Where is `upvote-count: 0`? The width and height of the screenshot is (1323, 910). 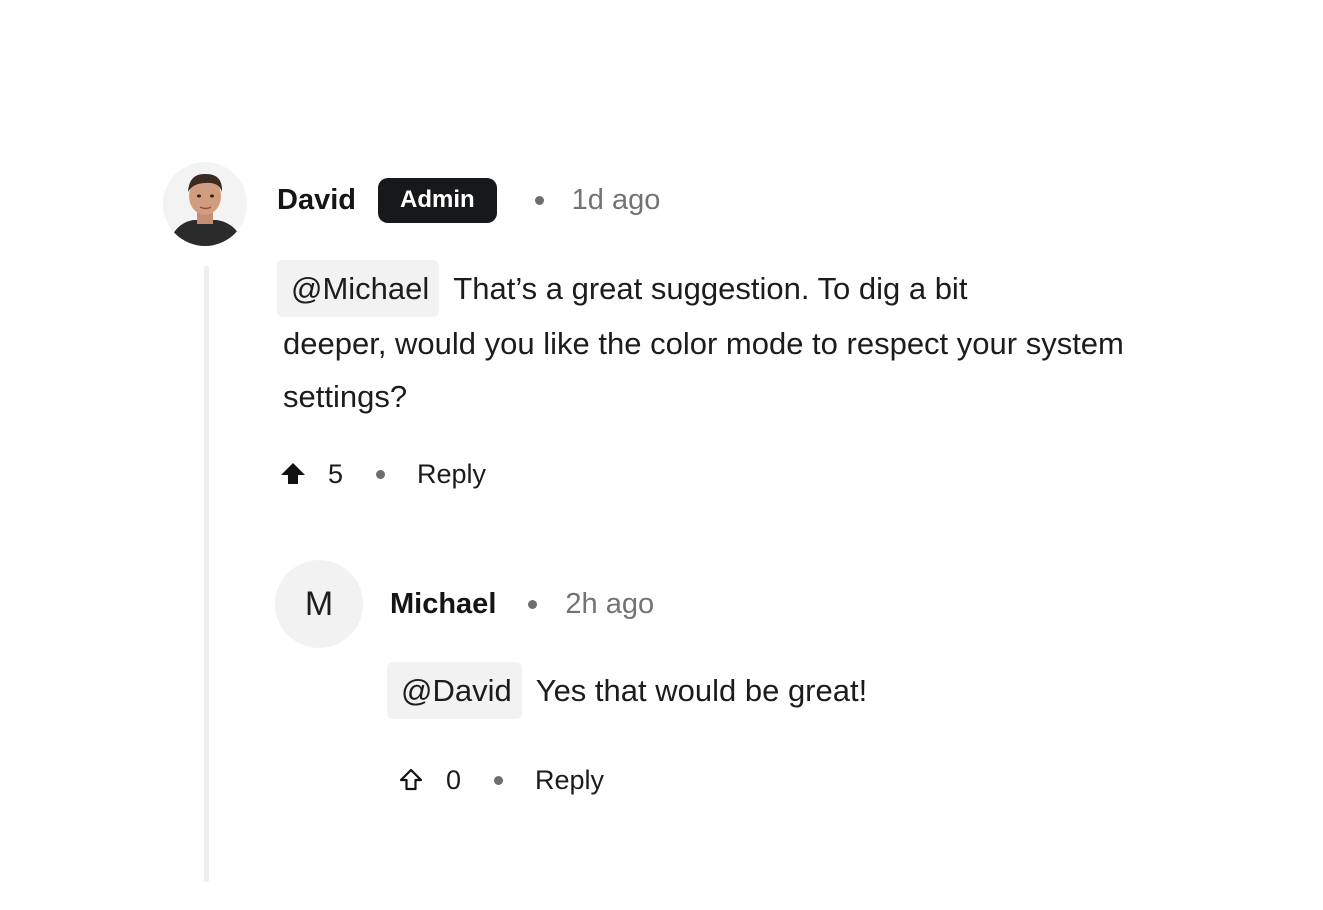 upvote-count: 0 is located at coordinates (454, 779).